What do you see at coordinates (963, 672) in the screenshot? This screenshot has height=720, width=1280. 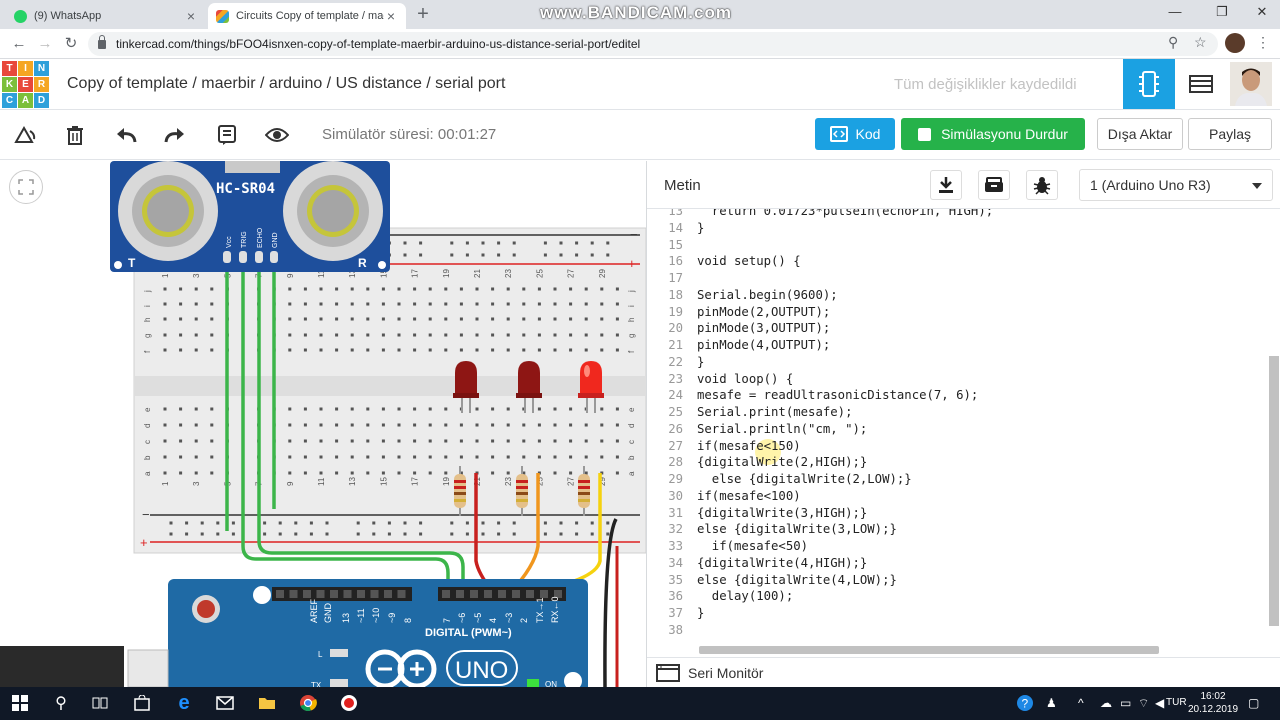 I see `serial-monitor-bar: Seri Monitör` at bounding box center [963, 672].